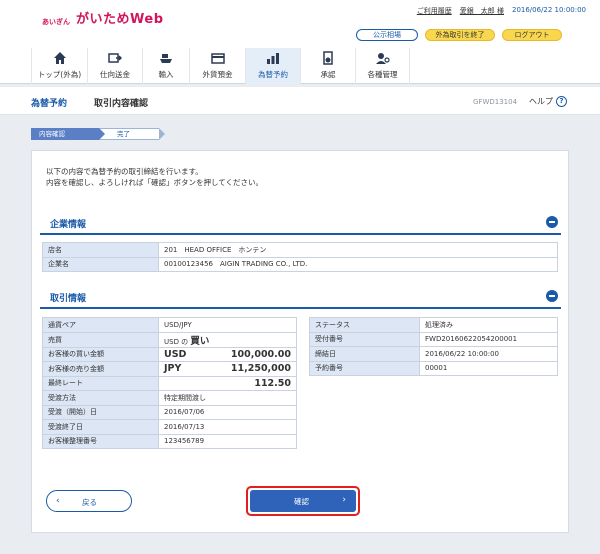 The image size is (600, 554). What do you see at coordinates (364, 354) in the screenshot?
I see `trade-key: 締結日` at bounding box center [364, 354].